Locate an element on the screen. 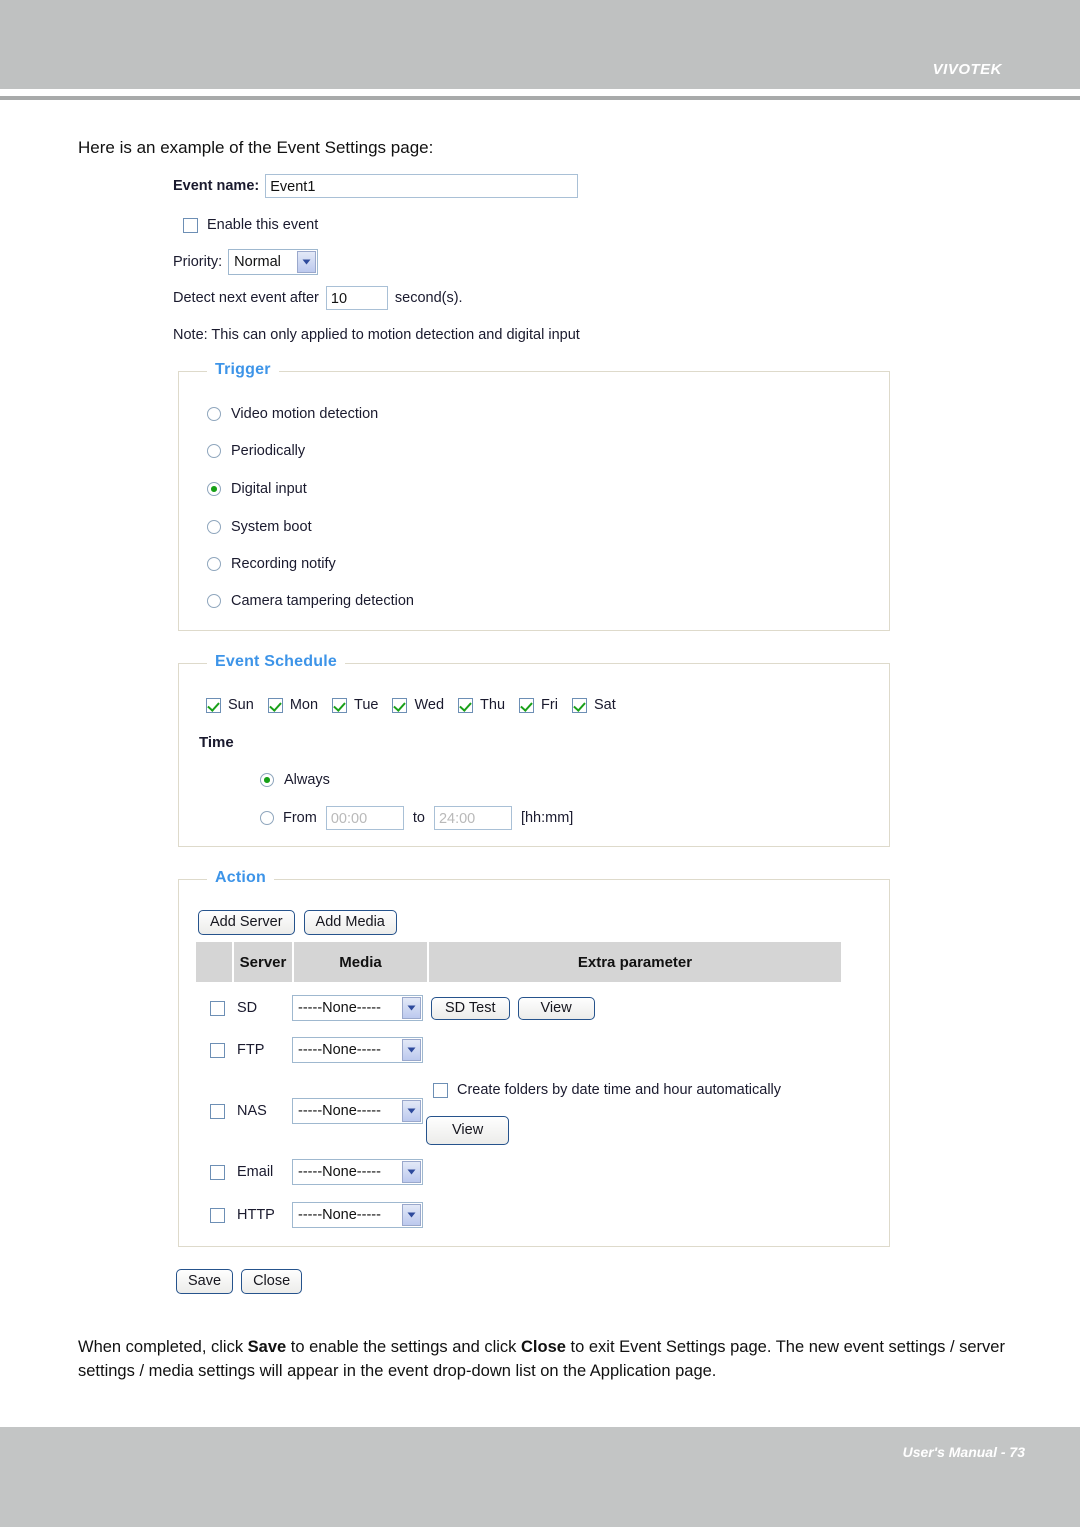 Image resolution: width=1080 pixels, height=1527 pixels. schedule-from-row: From 00:00 to 24:00 [hh:mm] is located at coordinates (416, 818).